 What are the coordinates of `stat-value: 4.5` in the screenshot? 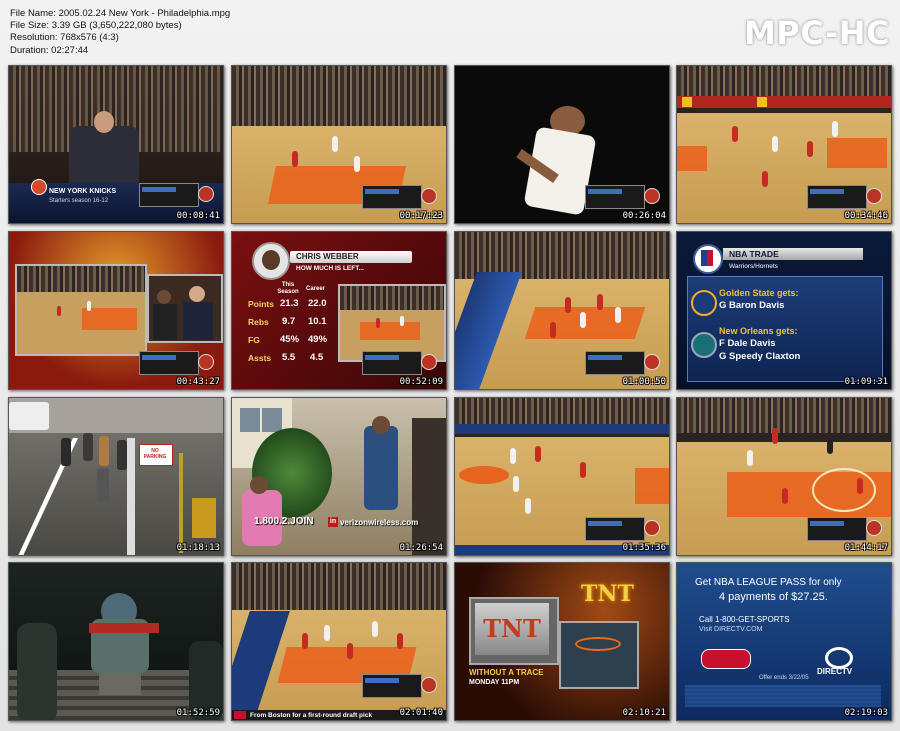 It's located at (317, 357).